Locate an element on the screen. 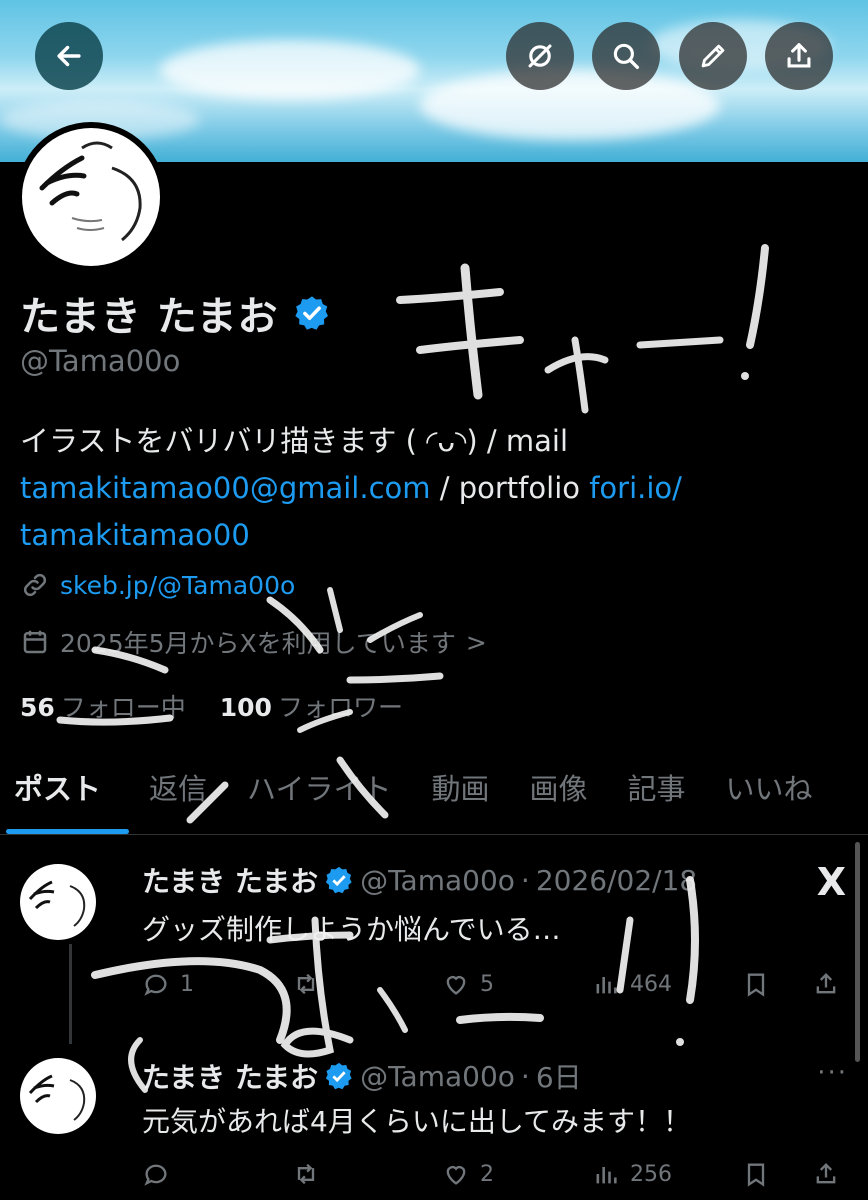 Image resolution: width=868 pixels, height=1200 pixels. search-icon is located at coordinates (626, 56).